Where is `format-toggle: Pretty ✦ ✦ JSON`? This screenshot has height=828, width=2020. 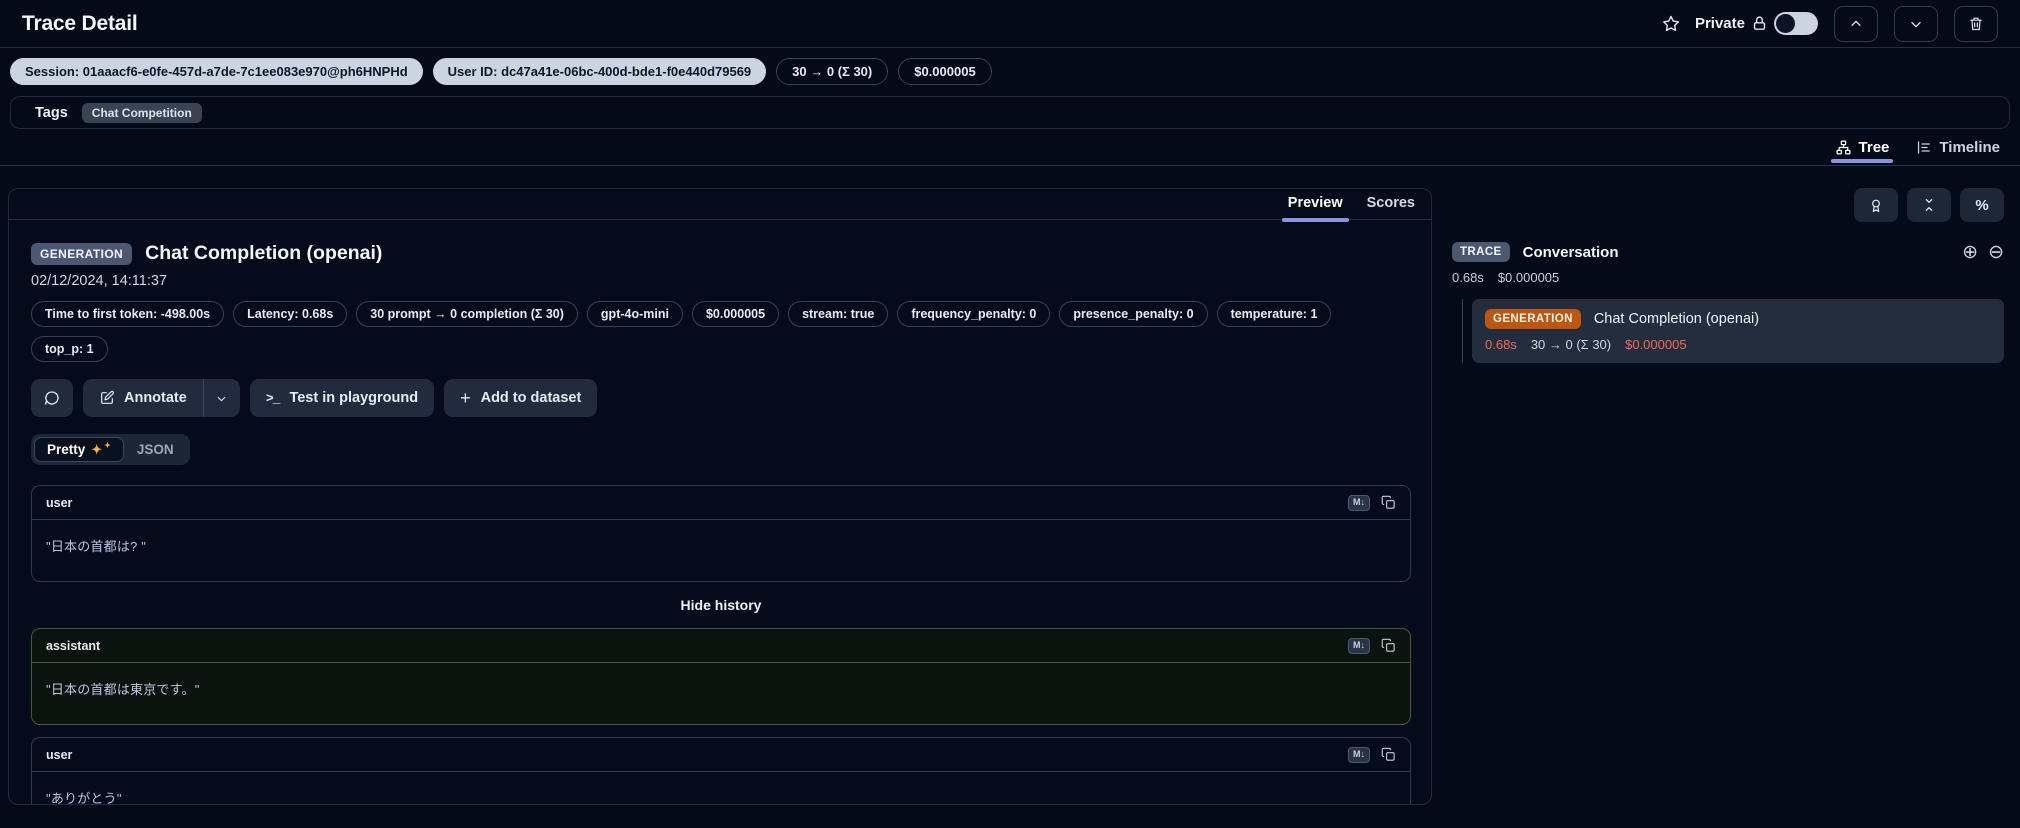 format-toggle: Pretty ✦ ✦ JSON is located at coordinates (110, 449).